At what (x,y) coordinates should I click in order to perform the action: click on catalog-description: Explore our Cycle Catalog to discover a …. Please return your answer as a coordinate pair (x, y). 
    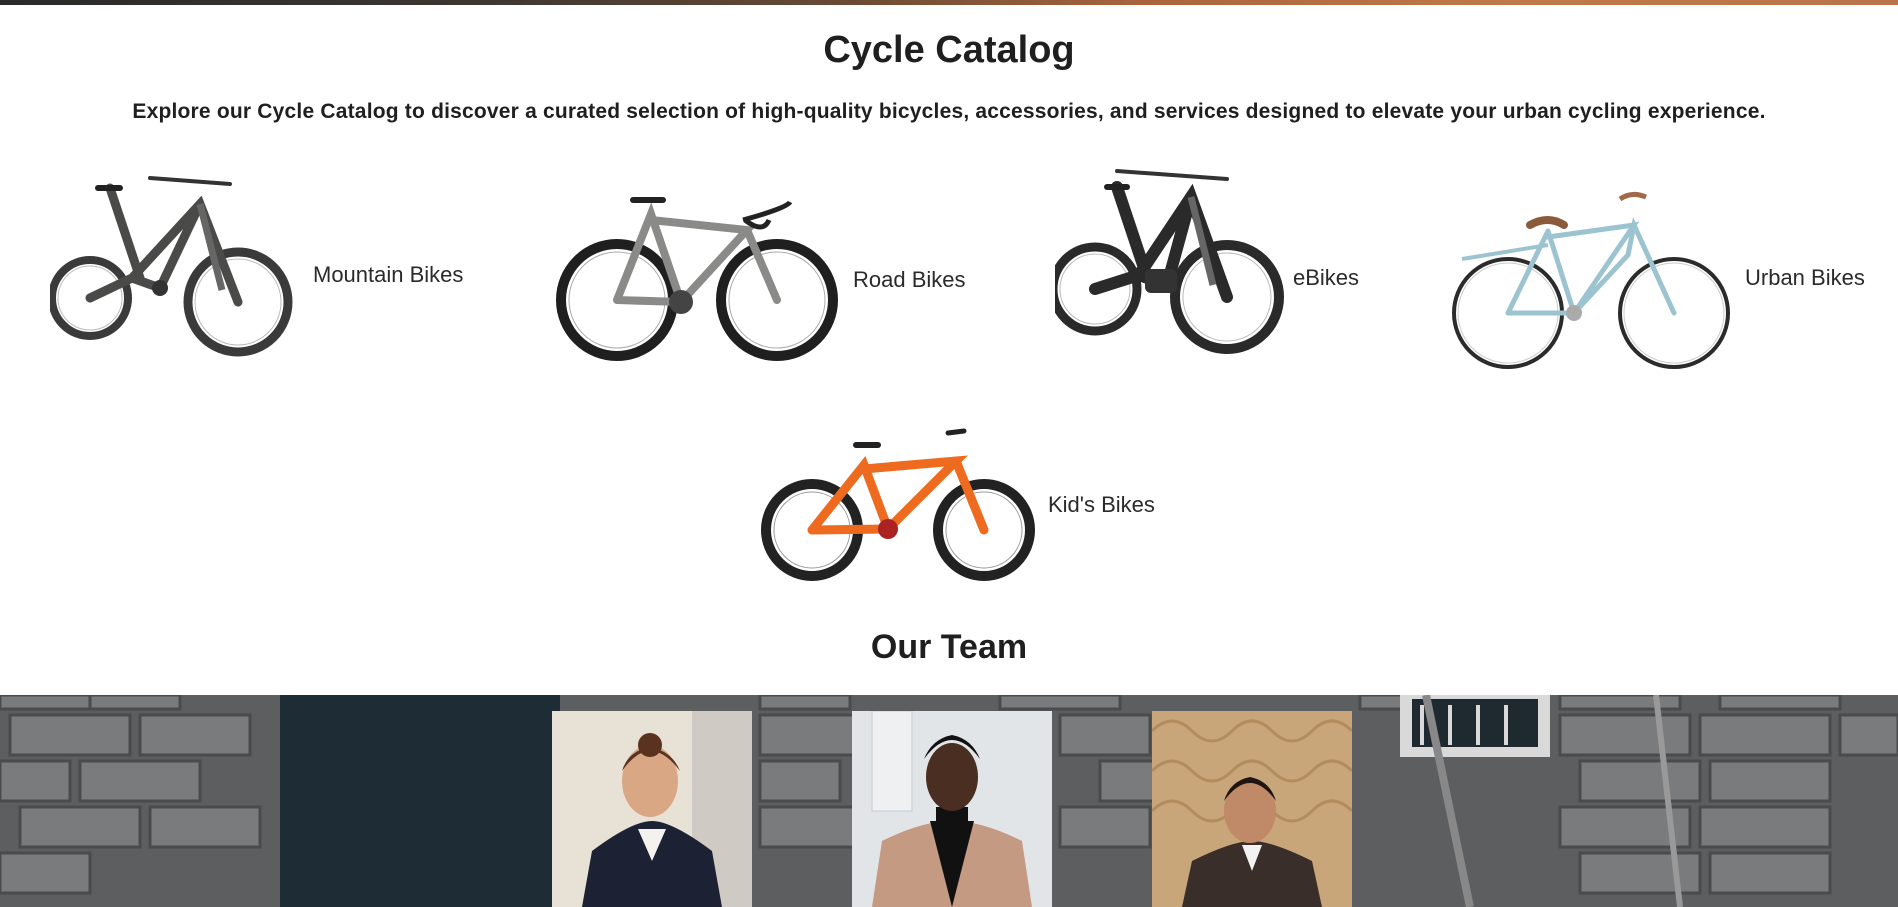
    Looking at the image, I should click on (949, 111).